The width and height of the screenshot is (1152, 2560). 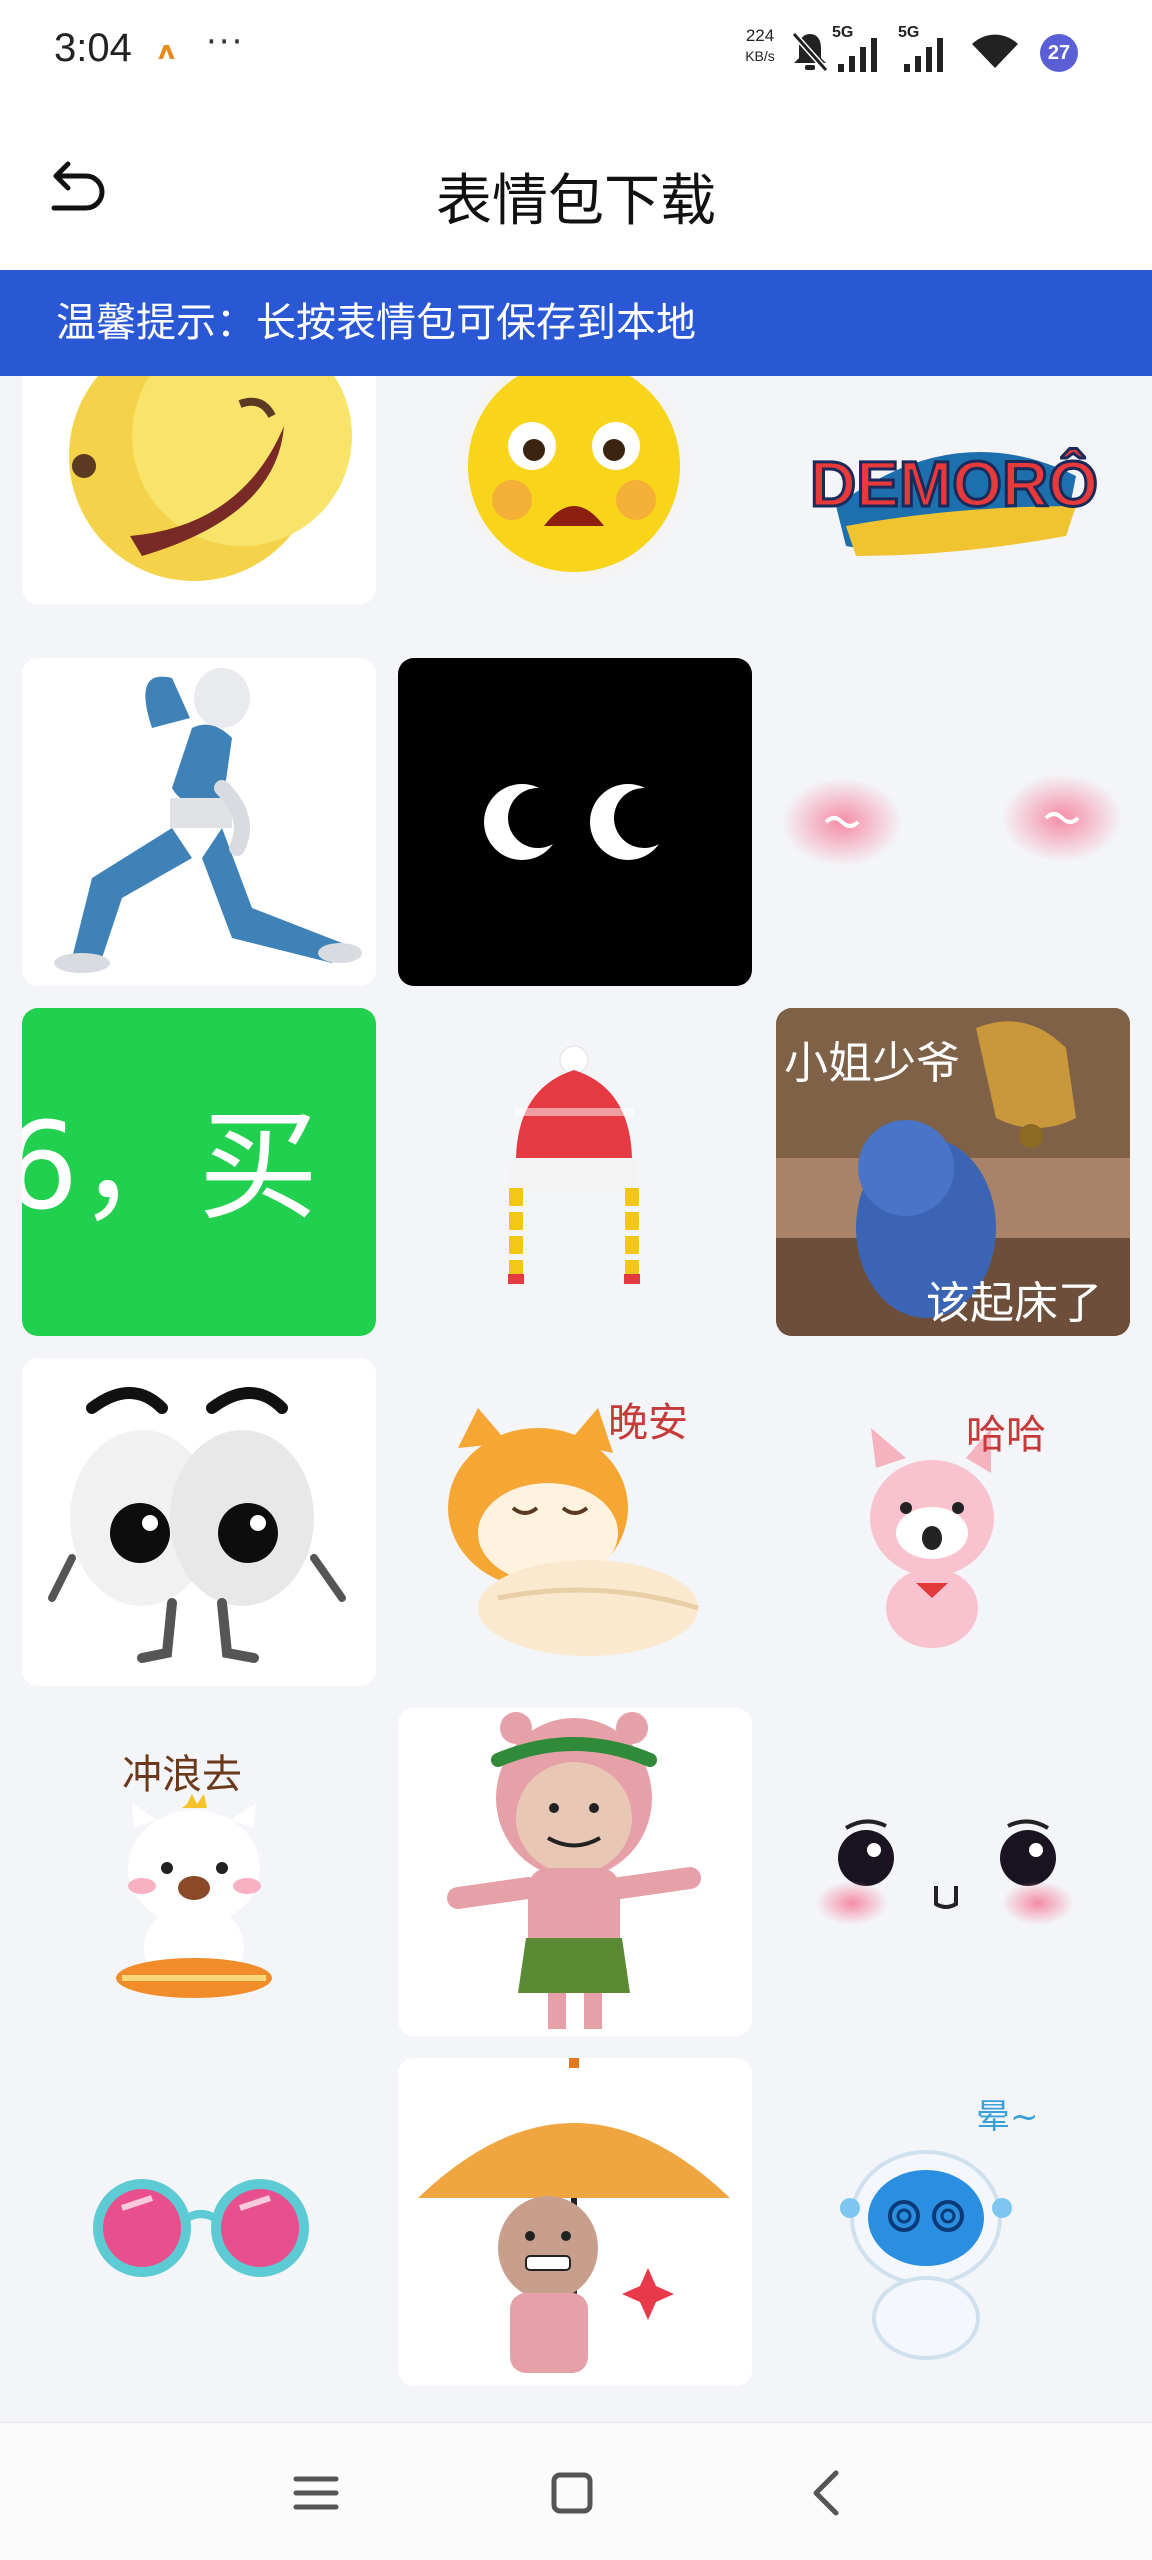 I want to click on pink-blush-cheeks-image, so click(x=952, y=820).